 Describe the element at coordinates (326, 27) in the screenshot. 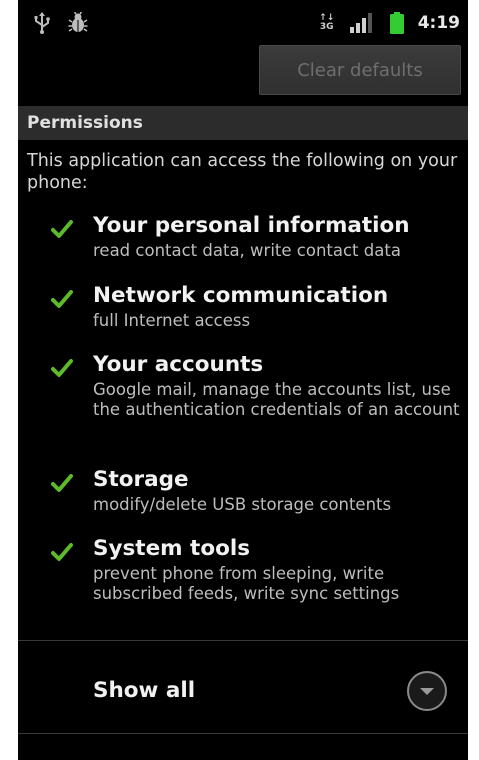

I see `data-network-type: 3G` at that location.